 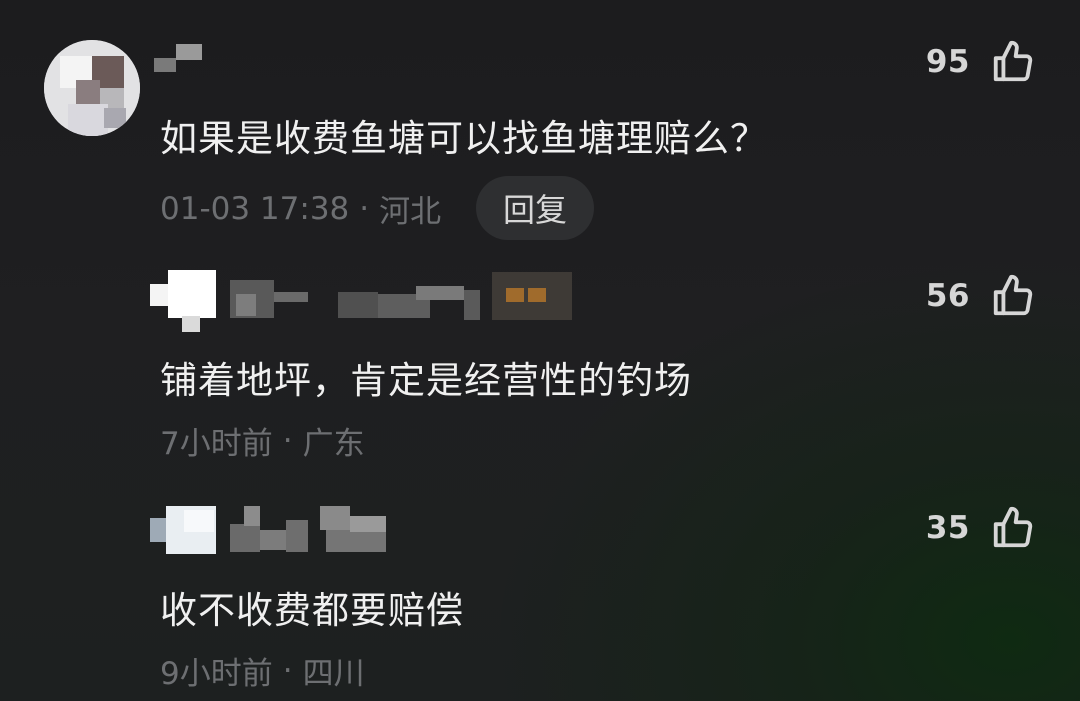 What do you see at coordinates (310, 529) in the screenshot?
I see `username` at bounding box center [310, 529].